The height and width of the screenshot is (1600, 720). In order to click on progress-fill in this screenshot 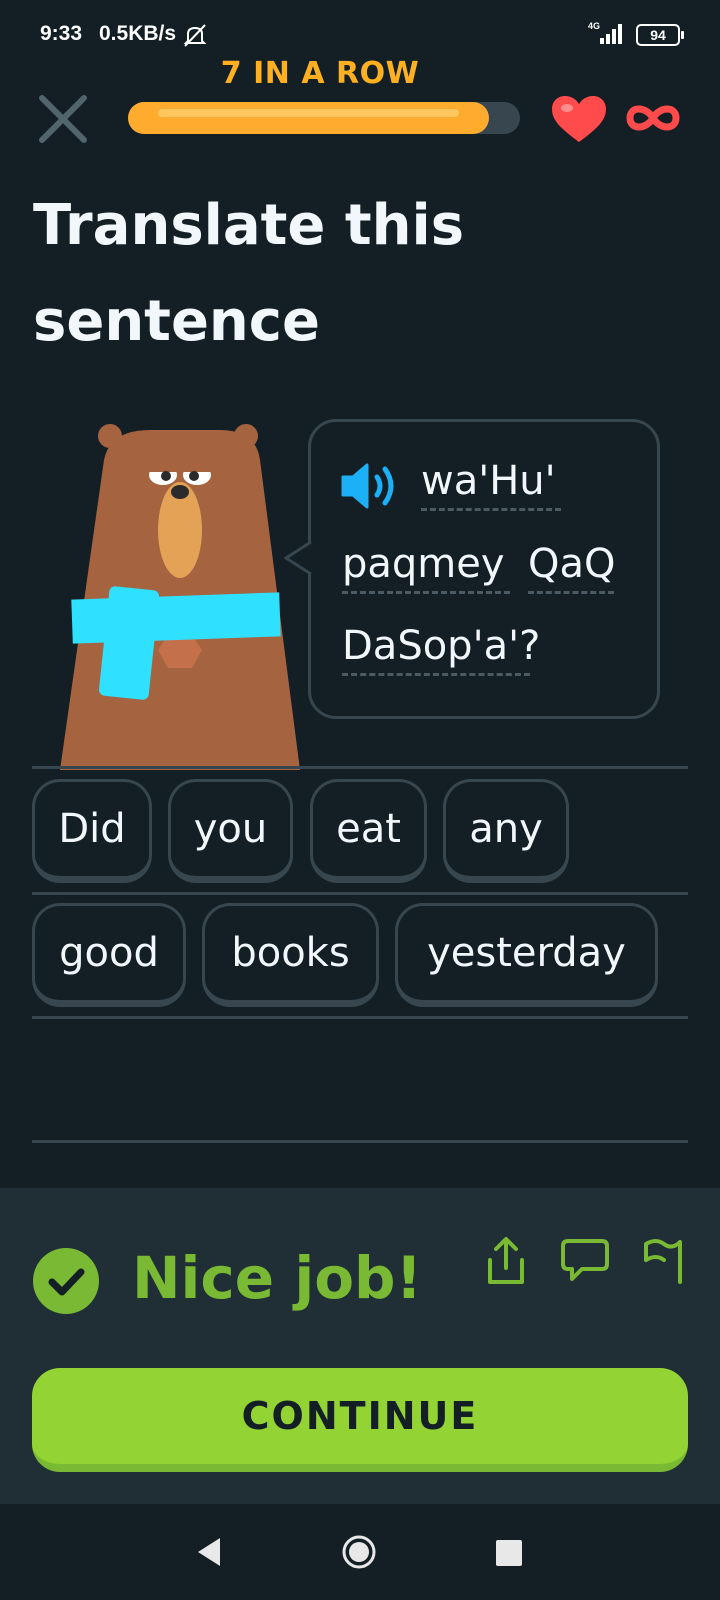, I will do `click(308, 118)`.